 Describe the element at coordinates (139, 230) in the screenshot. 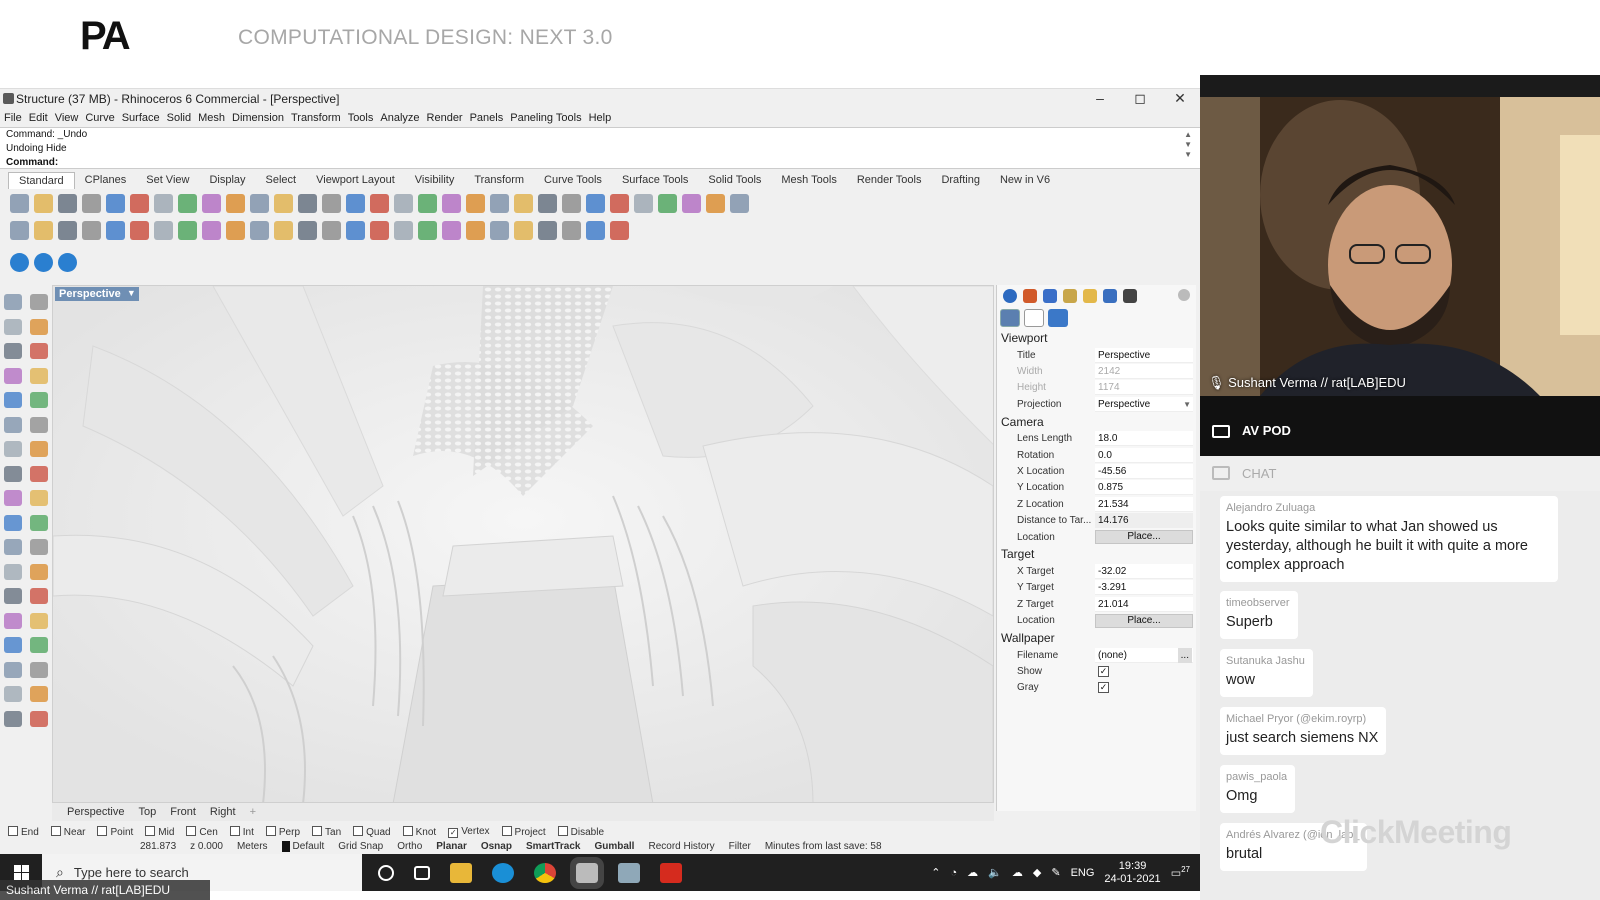

I see `revolve-icon` at that location.